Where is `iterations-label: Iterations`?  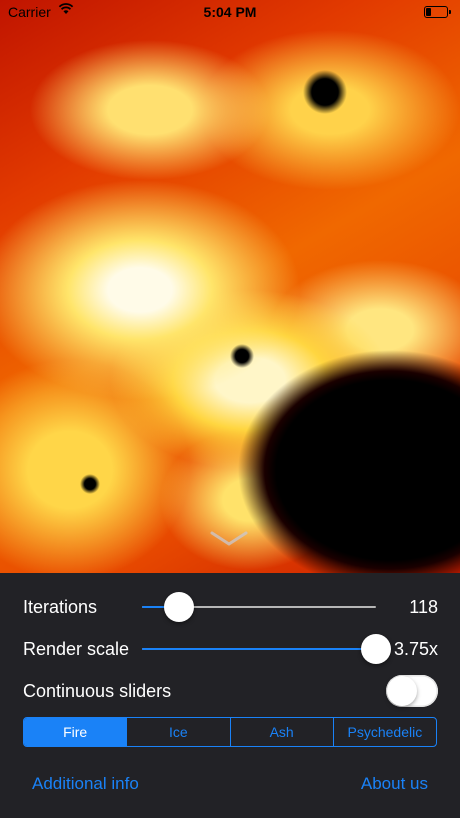 iterations-label: Iterations is located at coordinates (60, 607).